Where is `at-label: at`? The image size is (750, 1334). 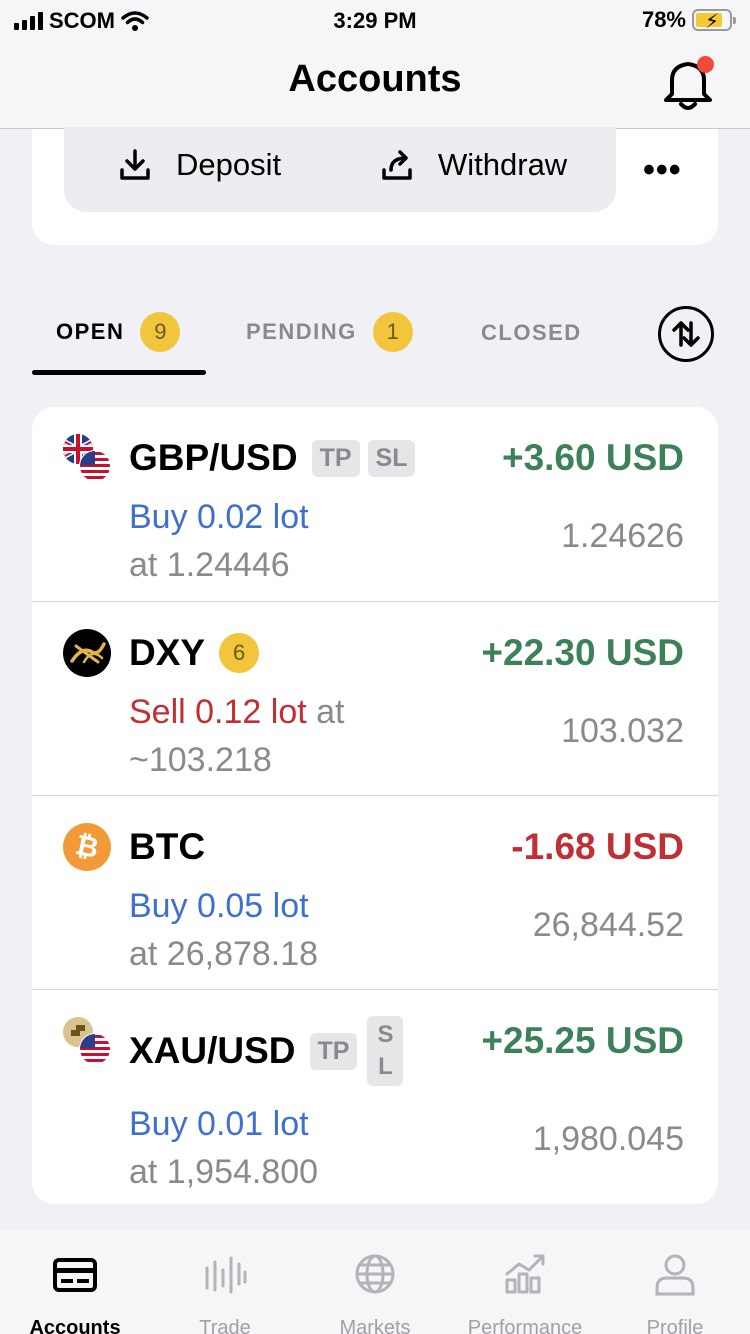
at-label: at is located at coordinates (325, 712).